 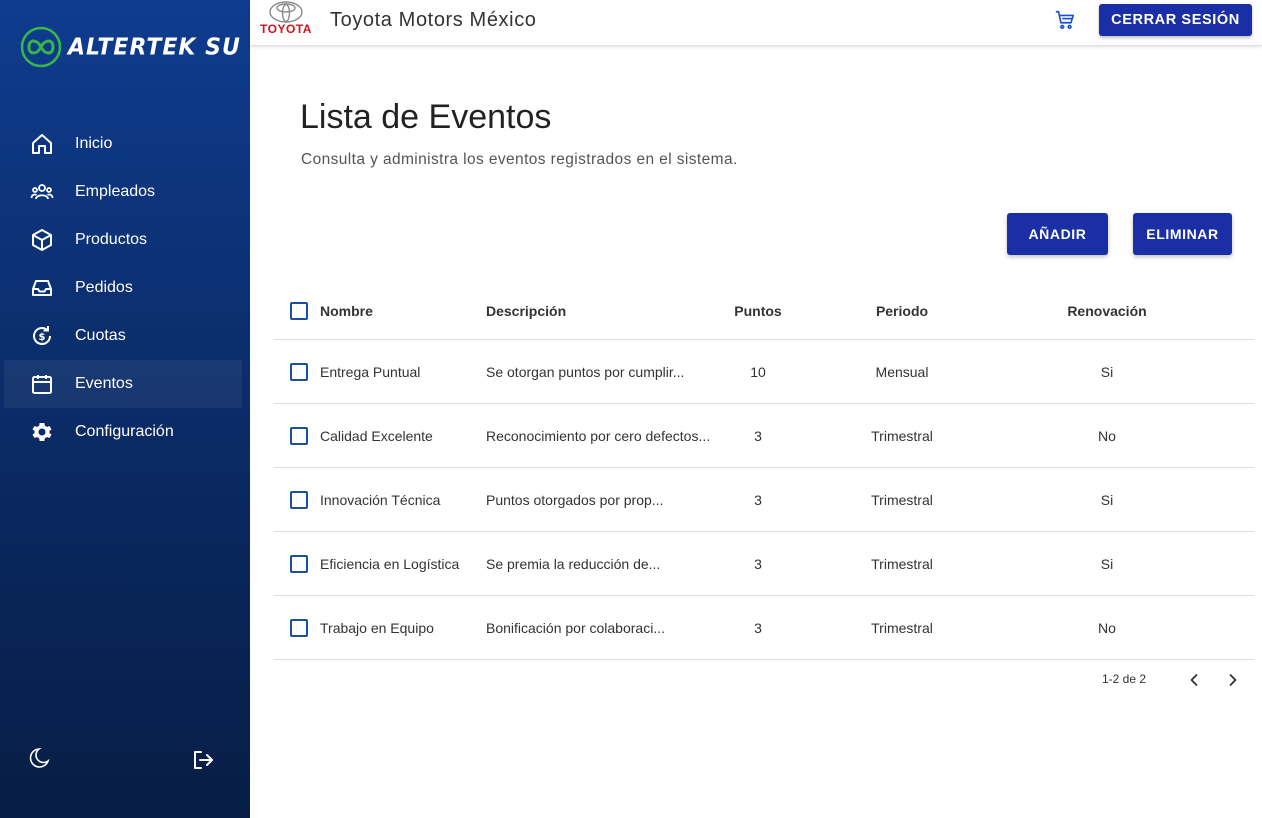 I want to click on cell-name: Eficiencia en Logística, so click(x=390, y=563).